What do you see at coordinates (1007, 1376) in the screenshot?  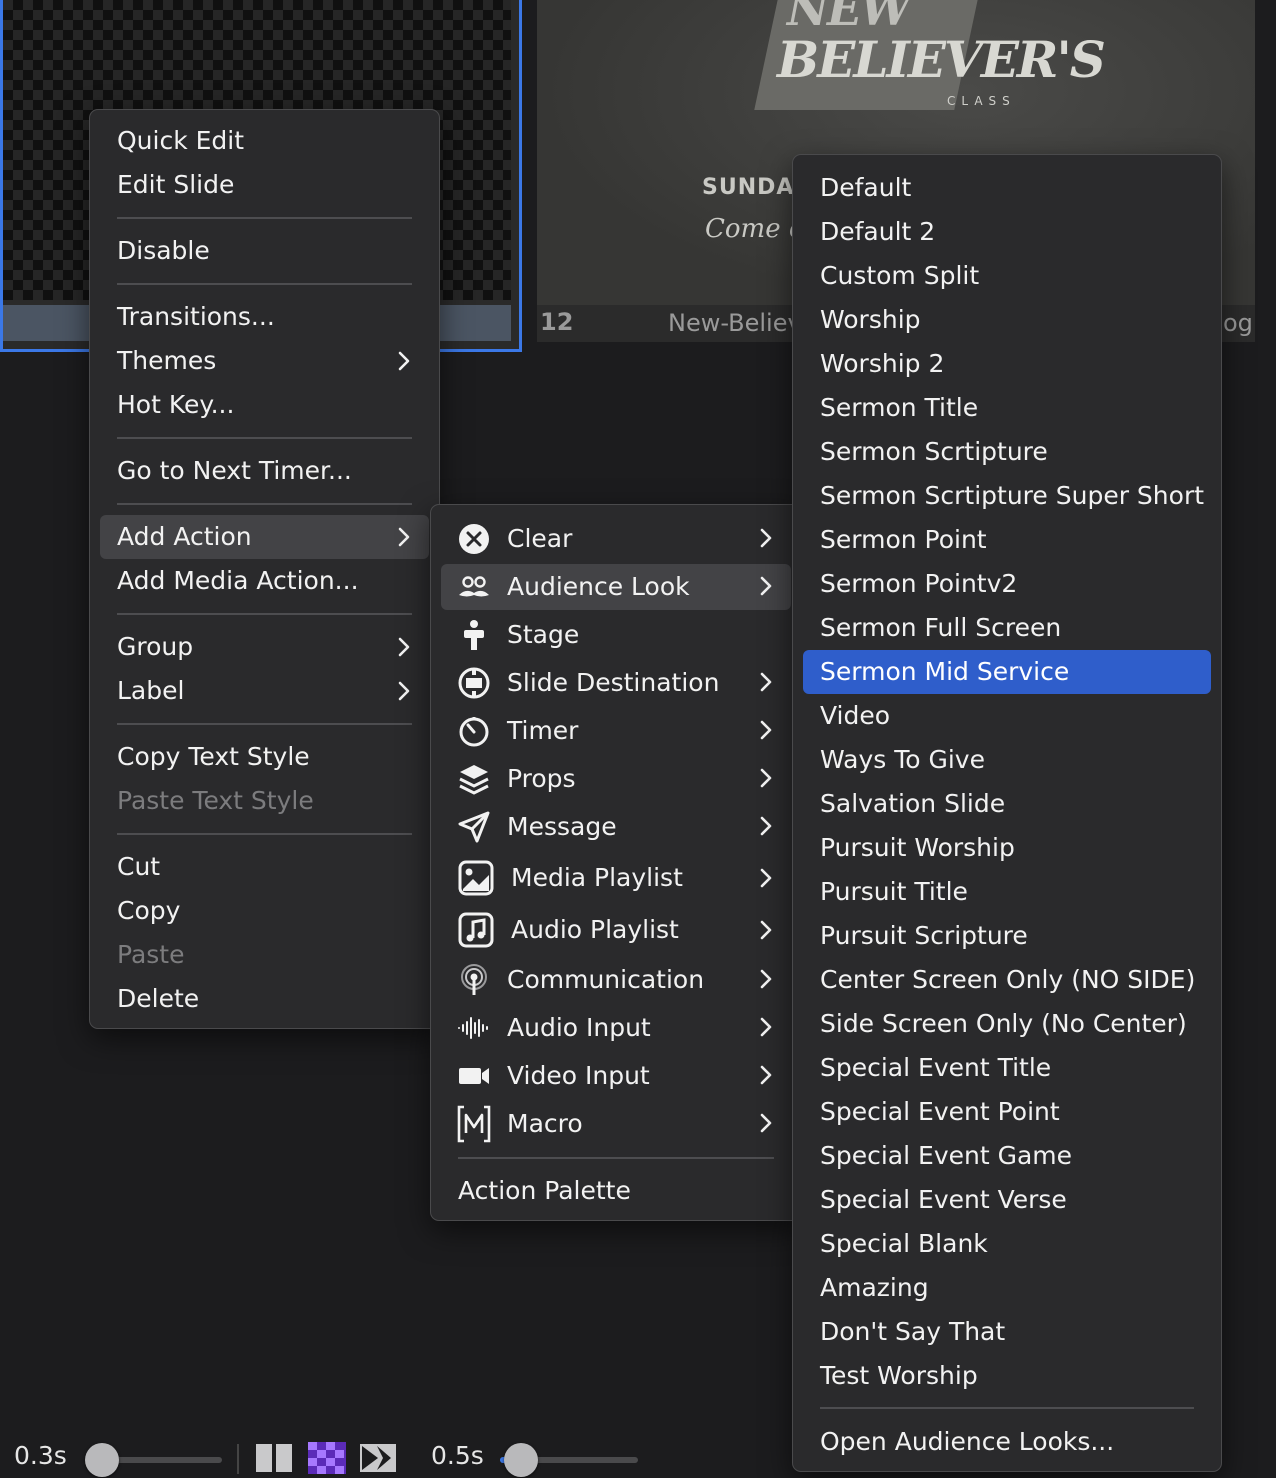 I see `menu-item-audience-look-option: Test Worship` at bounding box center [1007, 1376].